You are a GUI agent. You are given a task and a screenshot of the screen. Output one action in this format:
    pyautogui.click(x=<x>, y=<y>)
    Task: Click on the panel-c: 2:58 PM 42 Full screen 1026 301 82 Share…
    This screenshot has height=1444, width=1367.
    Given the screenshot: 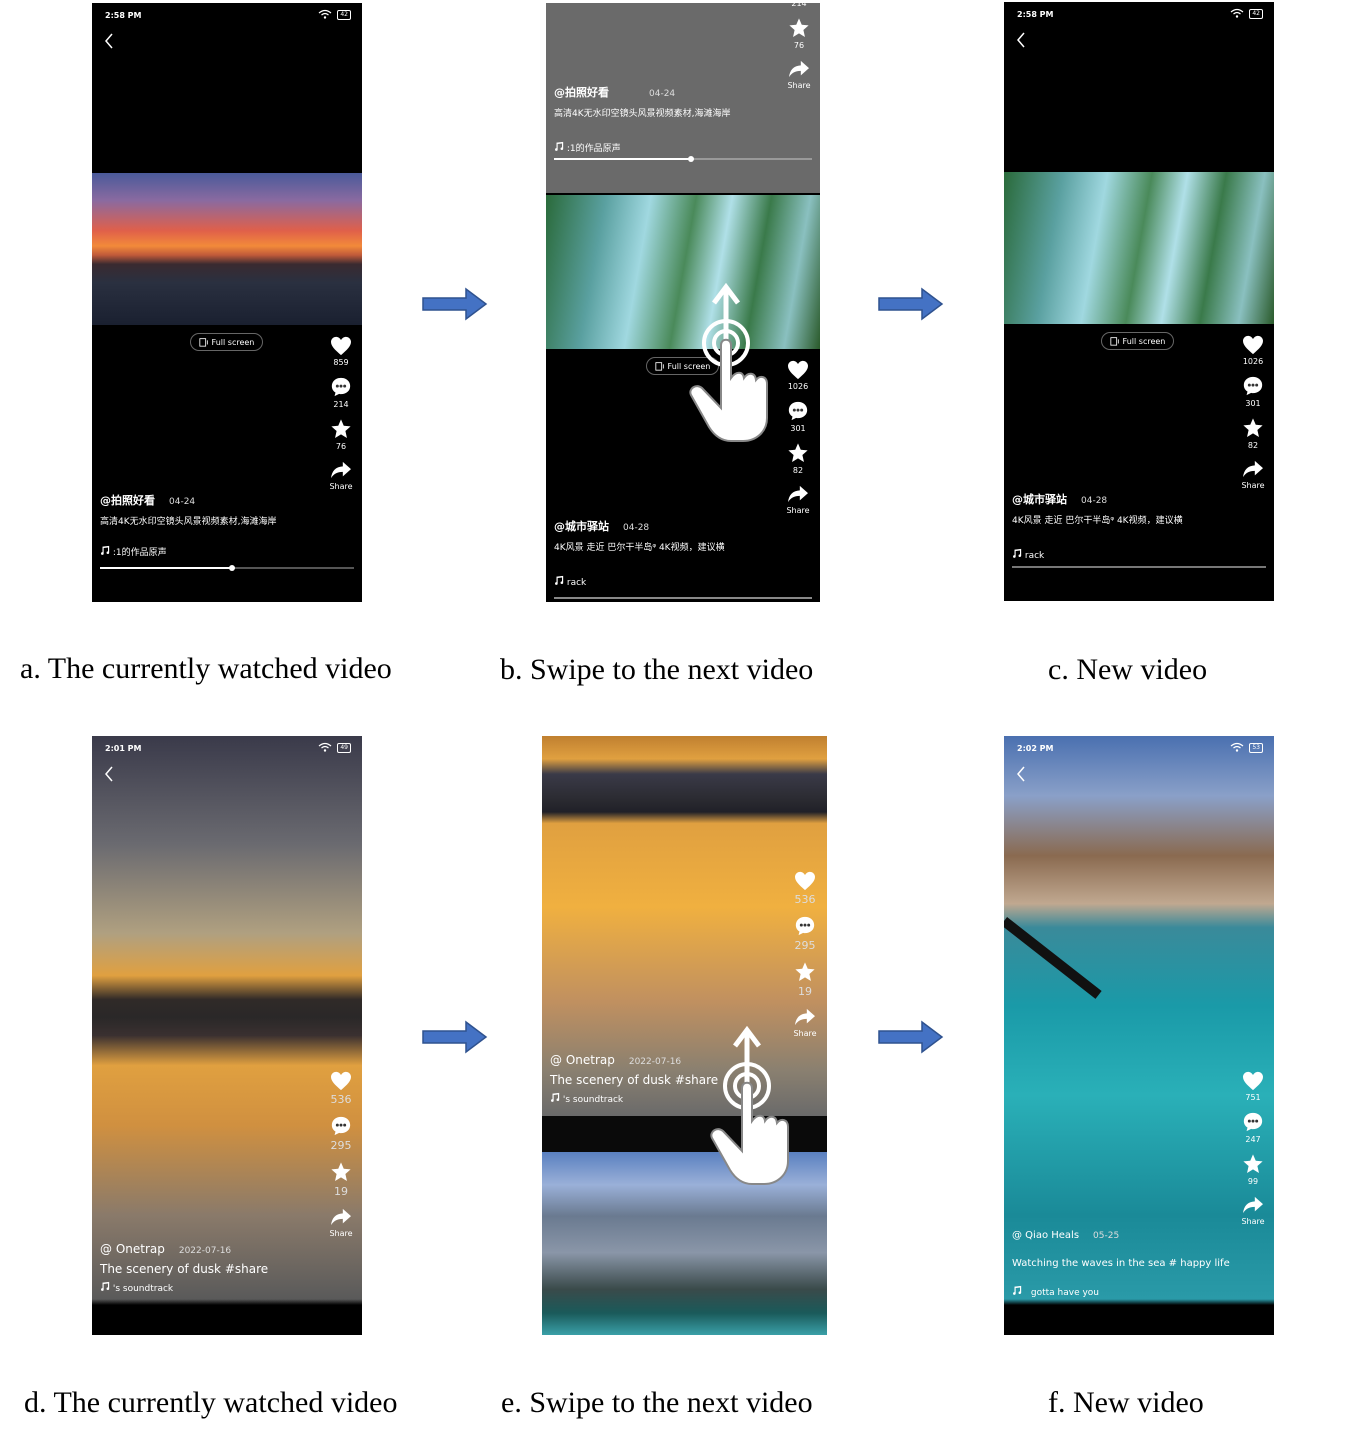 What is the action you would take?
    pyautogui.click(x=1139, y=301)
    